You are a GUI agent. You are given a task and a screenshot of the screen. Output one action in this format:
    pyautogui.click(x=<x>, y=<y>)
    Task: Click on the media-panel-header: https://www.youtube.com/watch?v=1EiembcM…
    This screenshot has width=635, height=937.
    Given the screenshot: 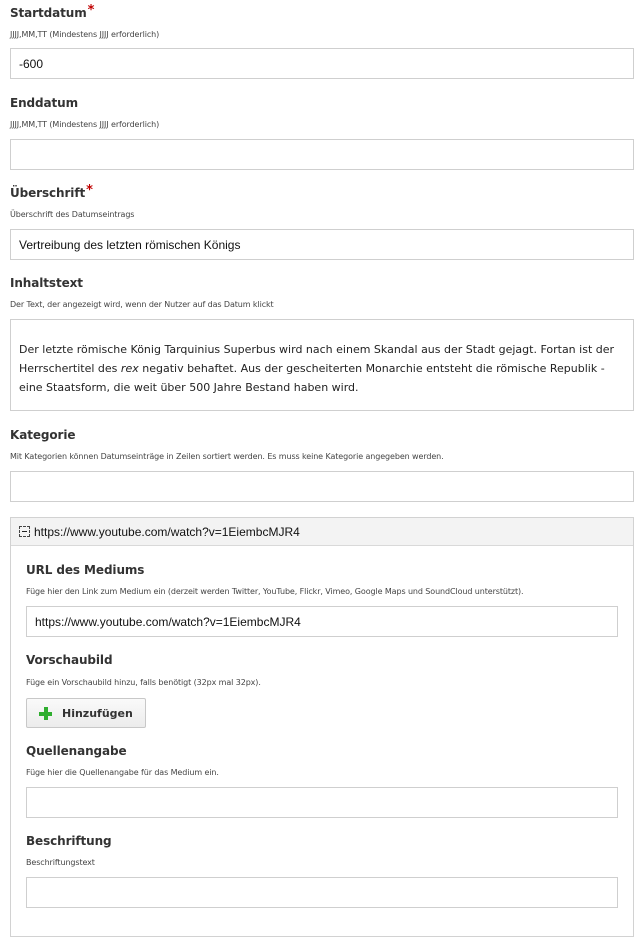 What is the action you would take?
    pyautogui.click(x=322, y=532)
    